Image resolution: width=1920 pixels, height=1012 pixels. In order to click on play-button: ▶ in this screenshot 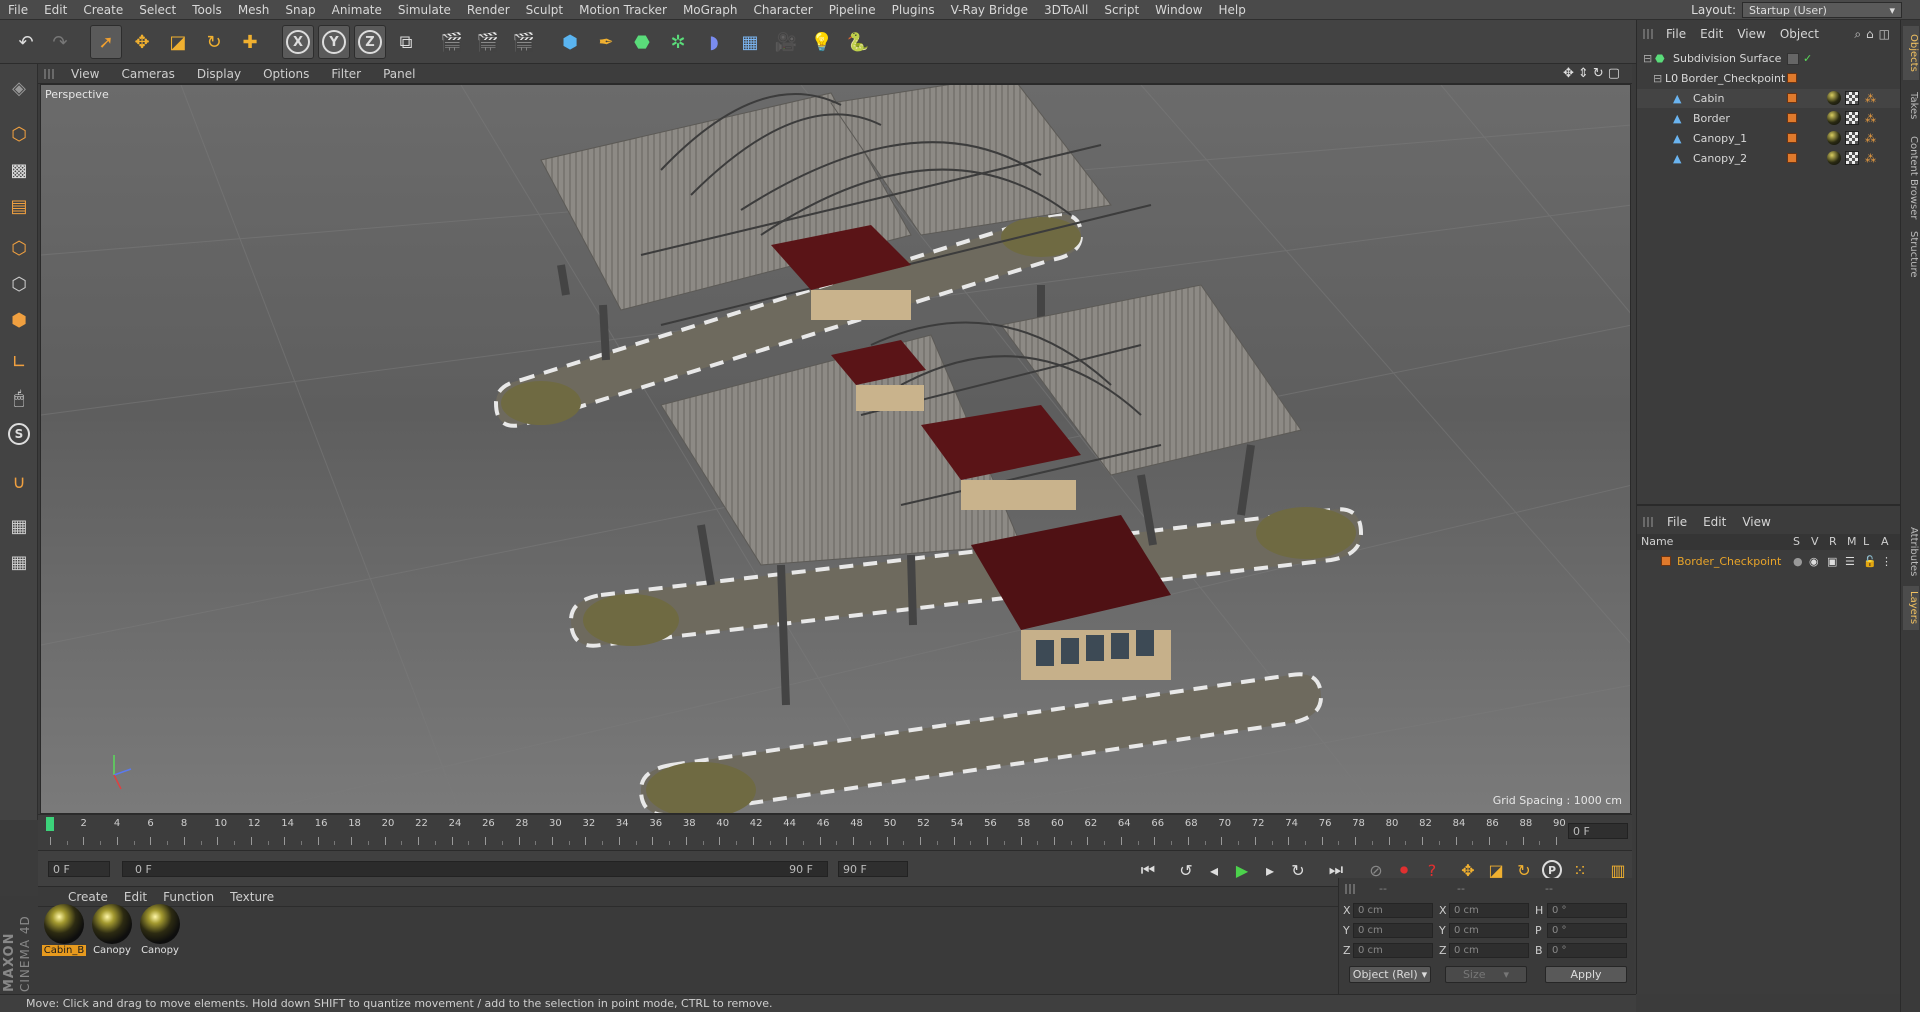, I will do `click(1242, 870)`.